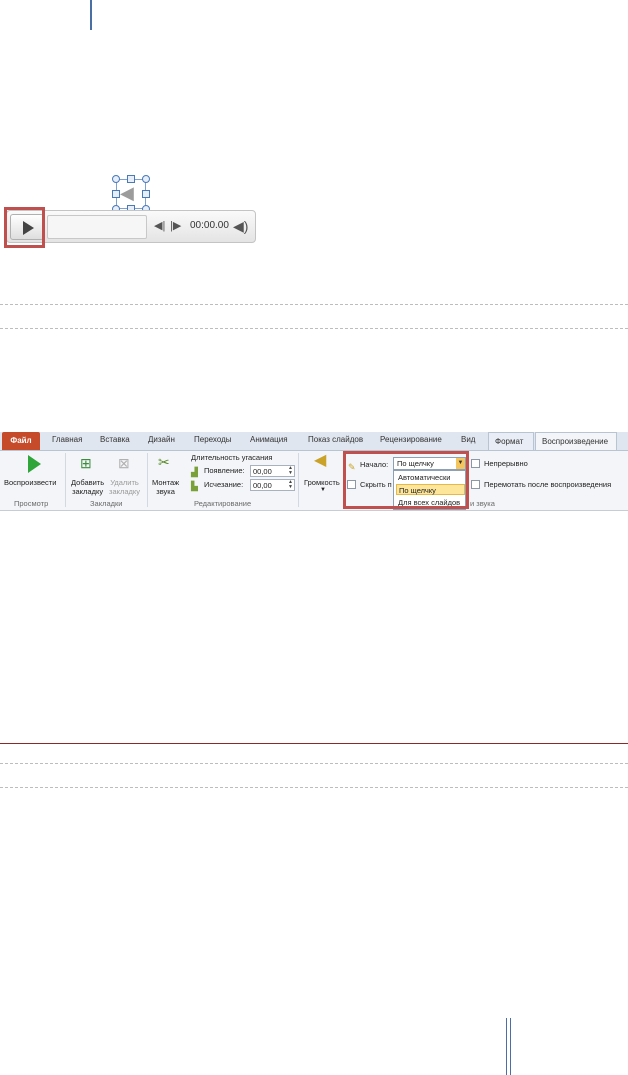  Describe the element at coordinates (506, 463) in the screenshot. I see `loop-label: Непрерывно` at that location.